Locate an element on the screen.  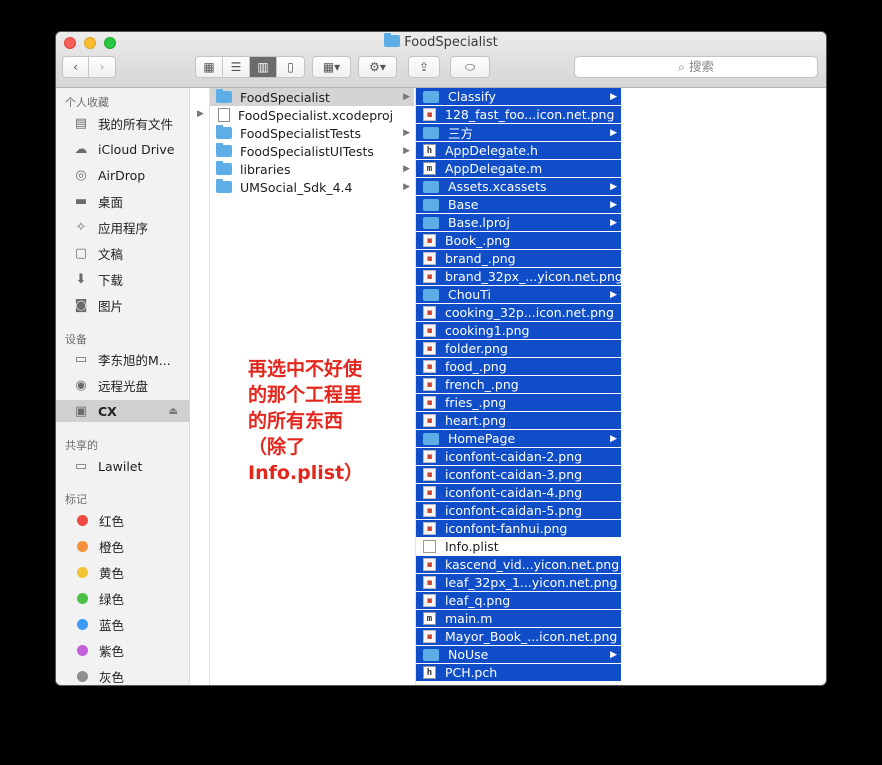
item-name: libraries is located at coordinates (265, 169).